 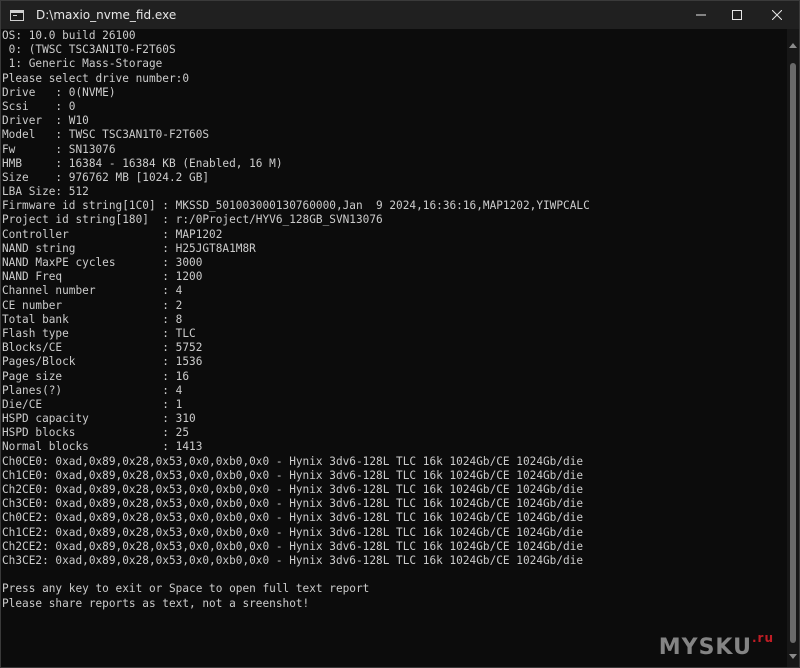 What do you see at coordinates (92, 390) in the screenshot?
I see `console-line: Planes(?) : 4` at bounding box center [92, 390].